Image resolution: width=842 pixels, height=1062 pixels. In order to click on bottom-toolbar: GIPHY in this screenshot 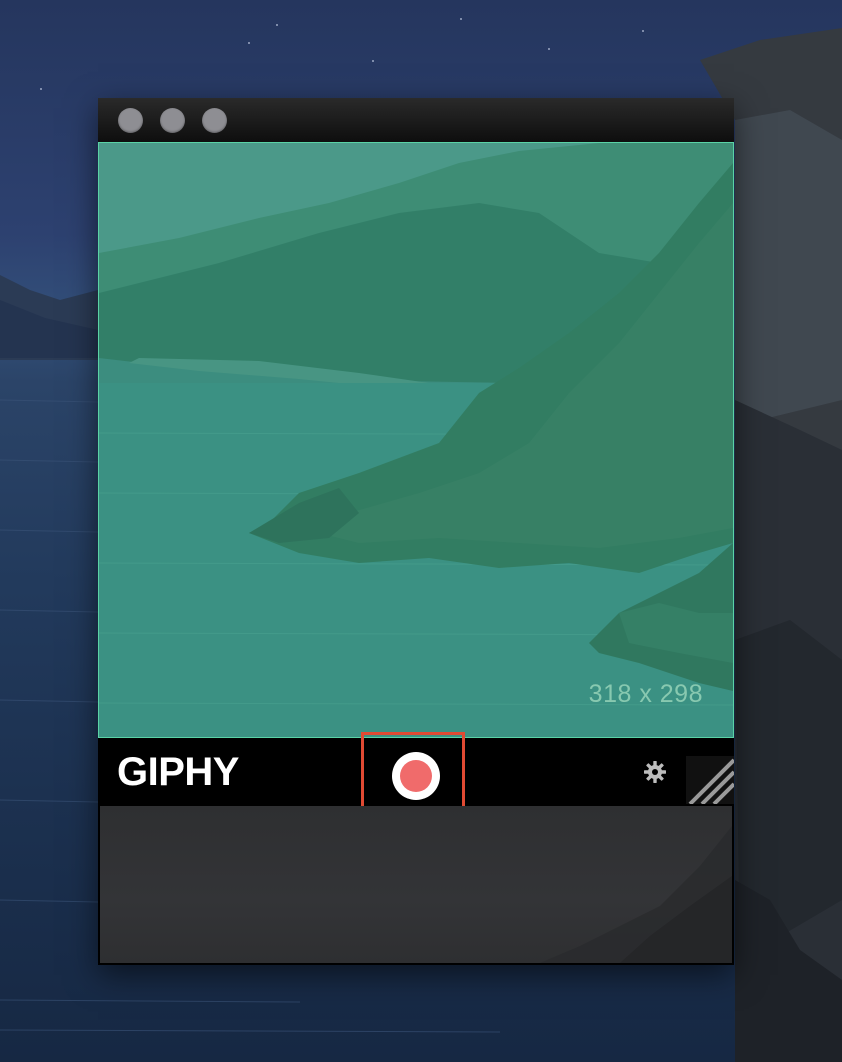, I will do `click(416, 778)`.